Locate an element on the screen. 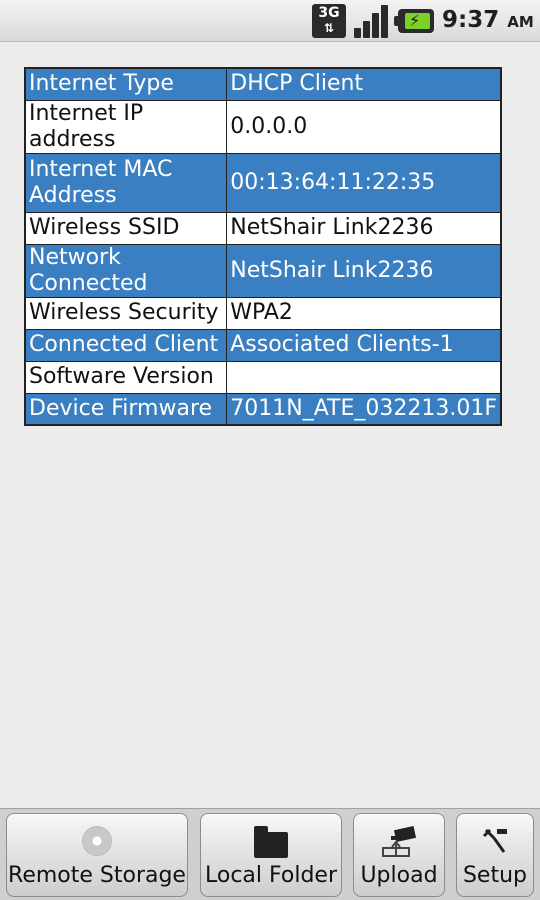 The image size is (540, 900). disk-icon is located at coordinates (97, 841).